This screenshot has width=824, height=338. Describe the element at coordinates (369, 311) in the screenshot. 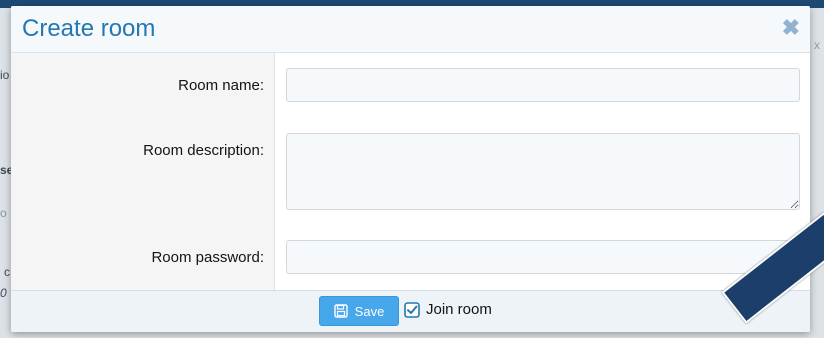

I see `save-button-label: Save` at that location.